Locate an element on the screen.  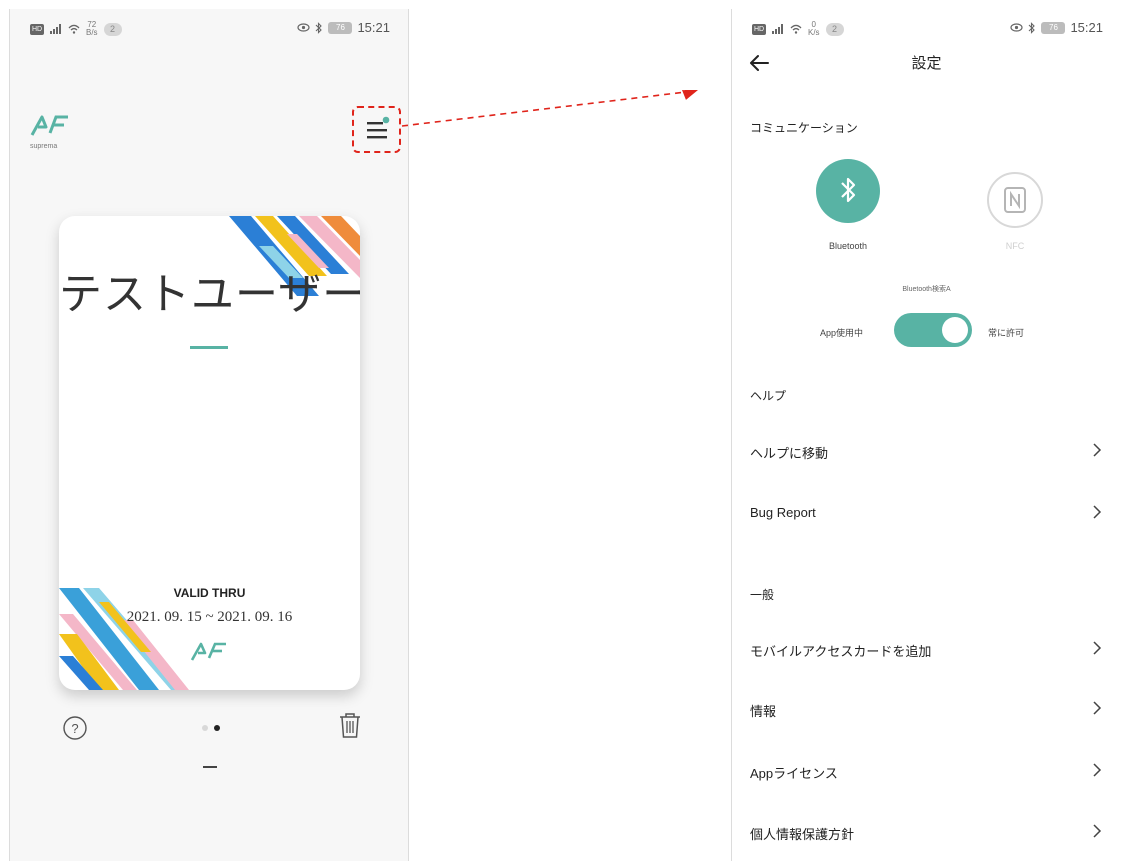
bluetooth-scan-label: Bluetooth検索A is located at coordinates (926, 289).